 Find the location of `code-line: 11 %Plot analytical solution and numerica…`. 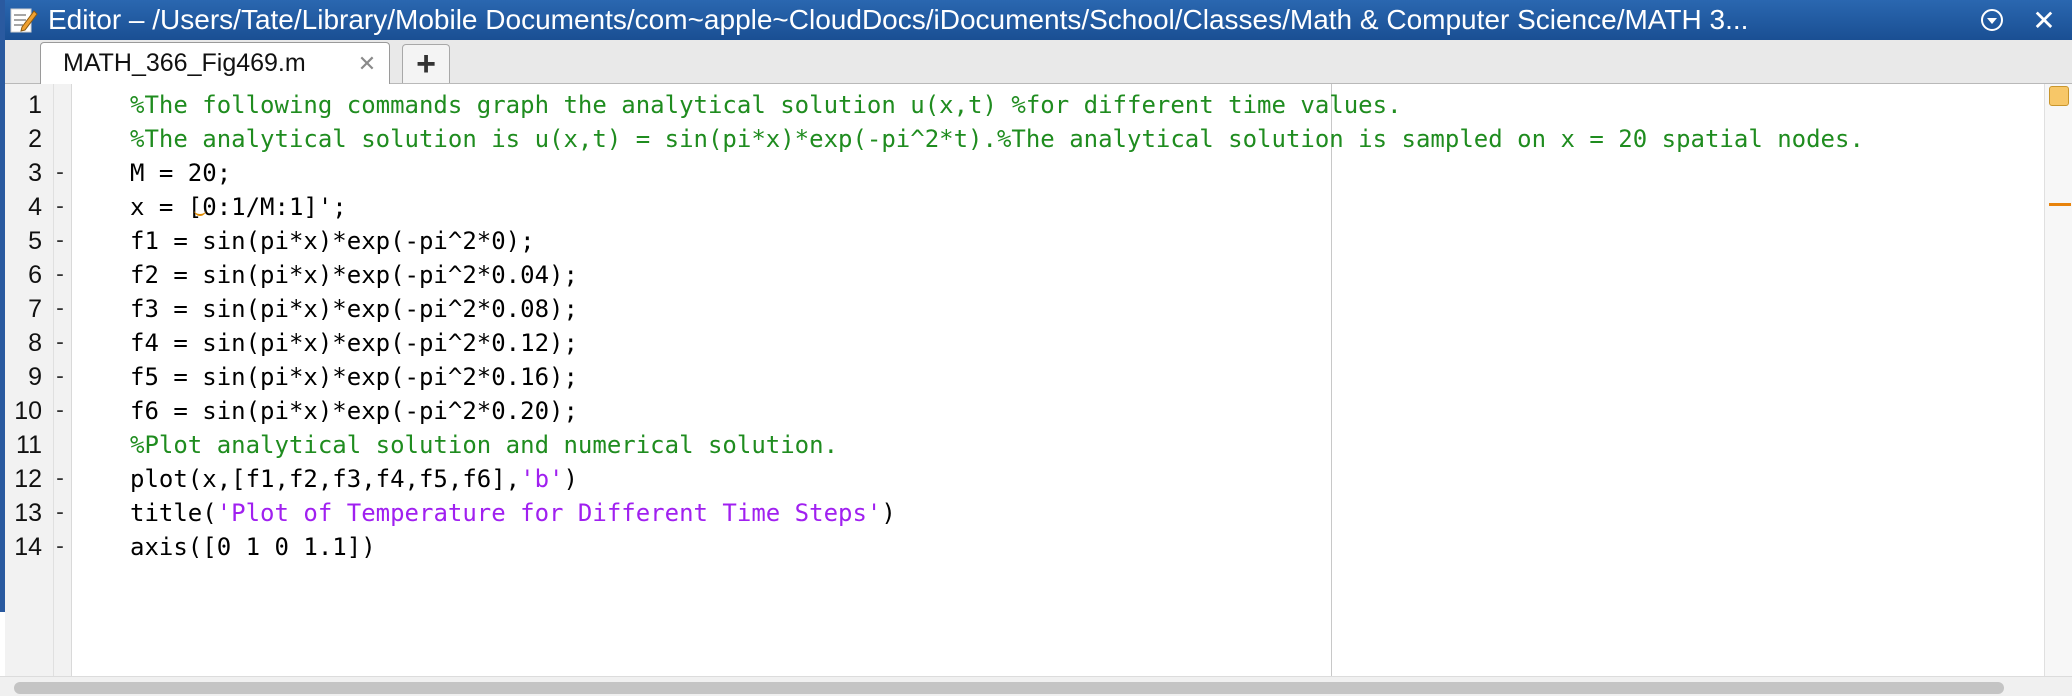

code-line: 11 %Plot analytical solution and numerica… is located at coordinates (1036, 445).